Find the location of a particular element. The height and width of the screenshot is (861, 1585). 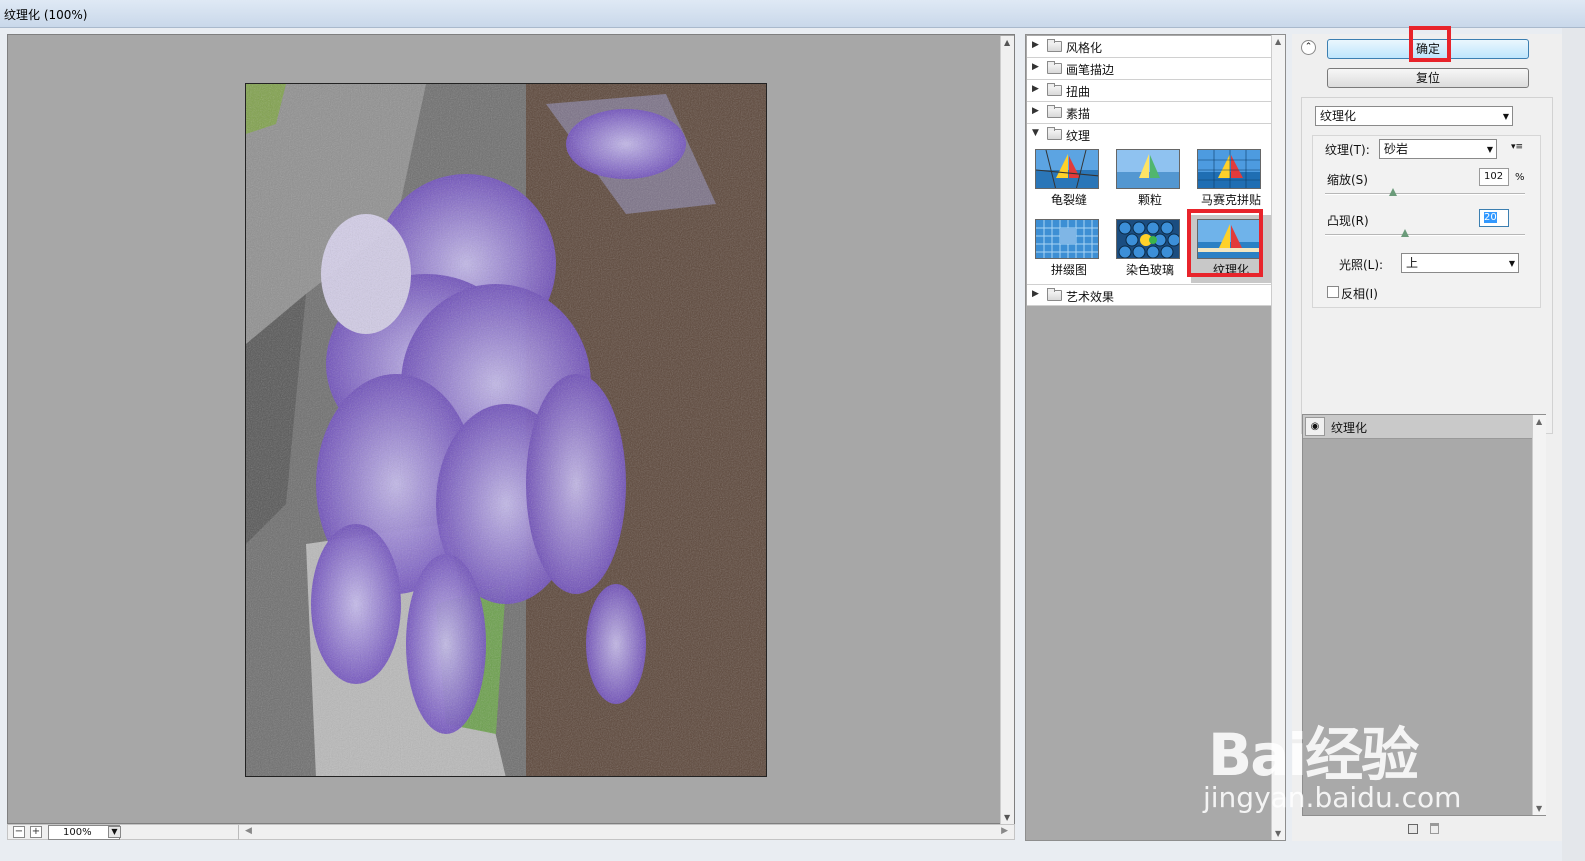

new-effect-layer-icon is located at coordinates (1413, 829).